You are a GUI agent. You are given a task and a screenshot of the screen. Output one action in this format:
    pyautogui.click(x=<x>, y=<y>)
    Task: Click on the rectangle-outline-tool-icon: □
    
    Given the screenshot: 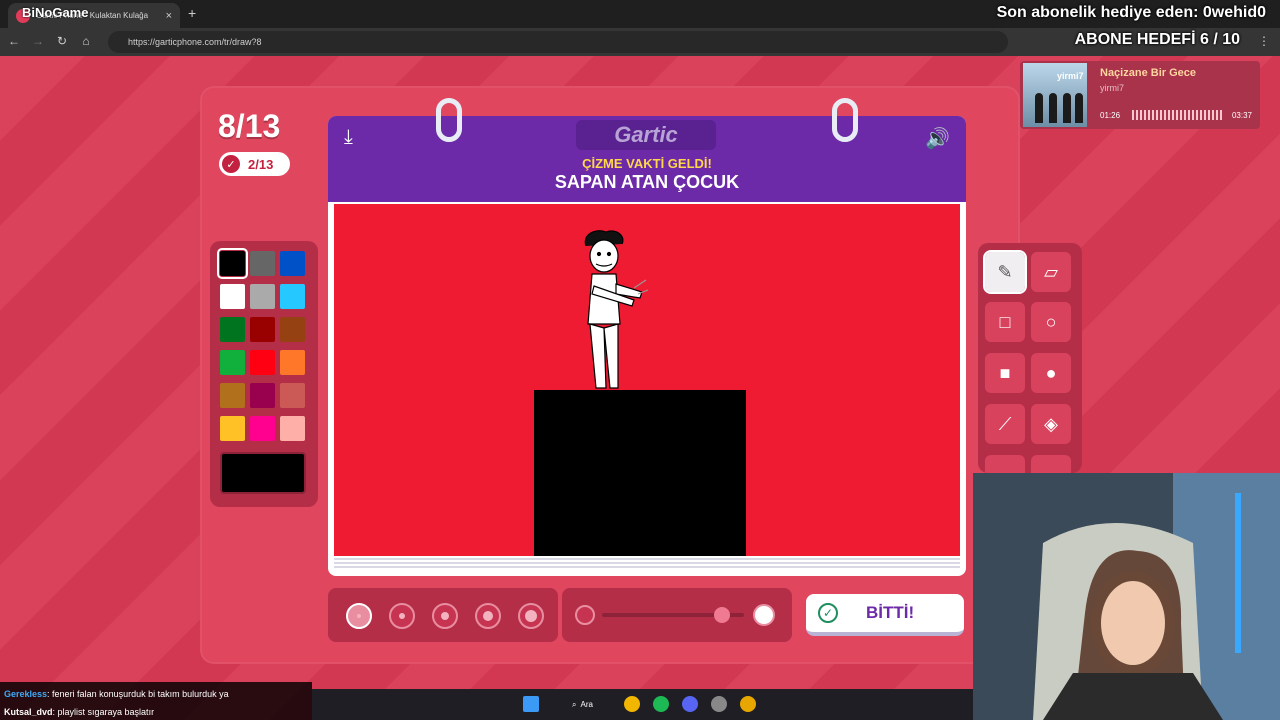 What is the action you would take?
    pyautogui.click(x=1005, y=322)
    